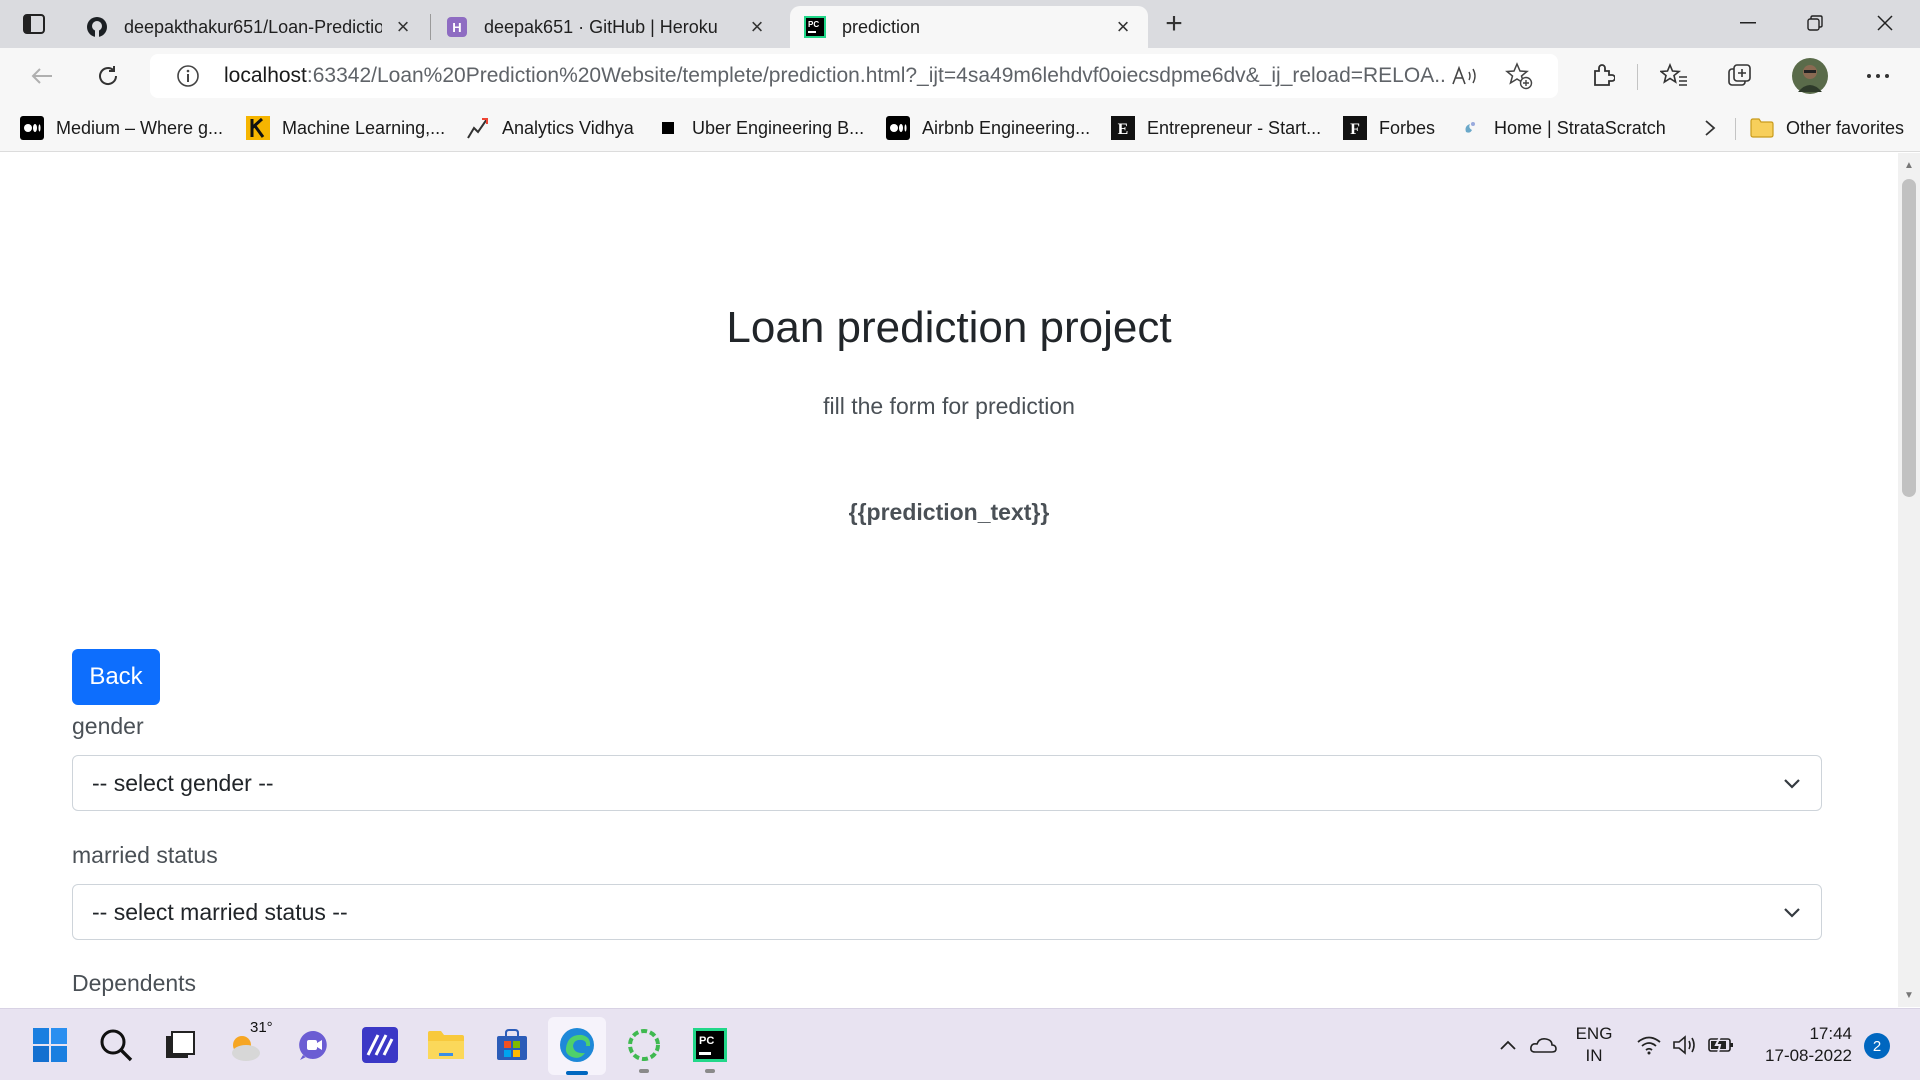  I want to click on dependents-label: Dependents, so click(134, 983).